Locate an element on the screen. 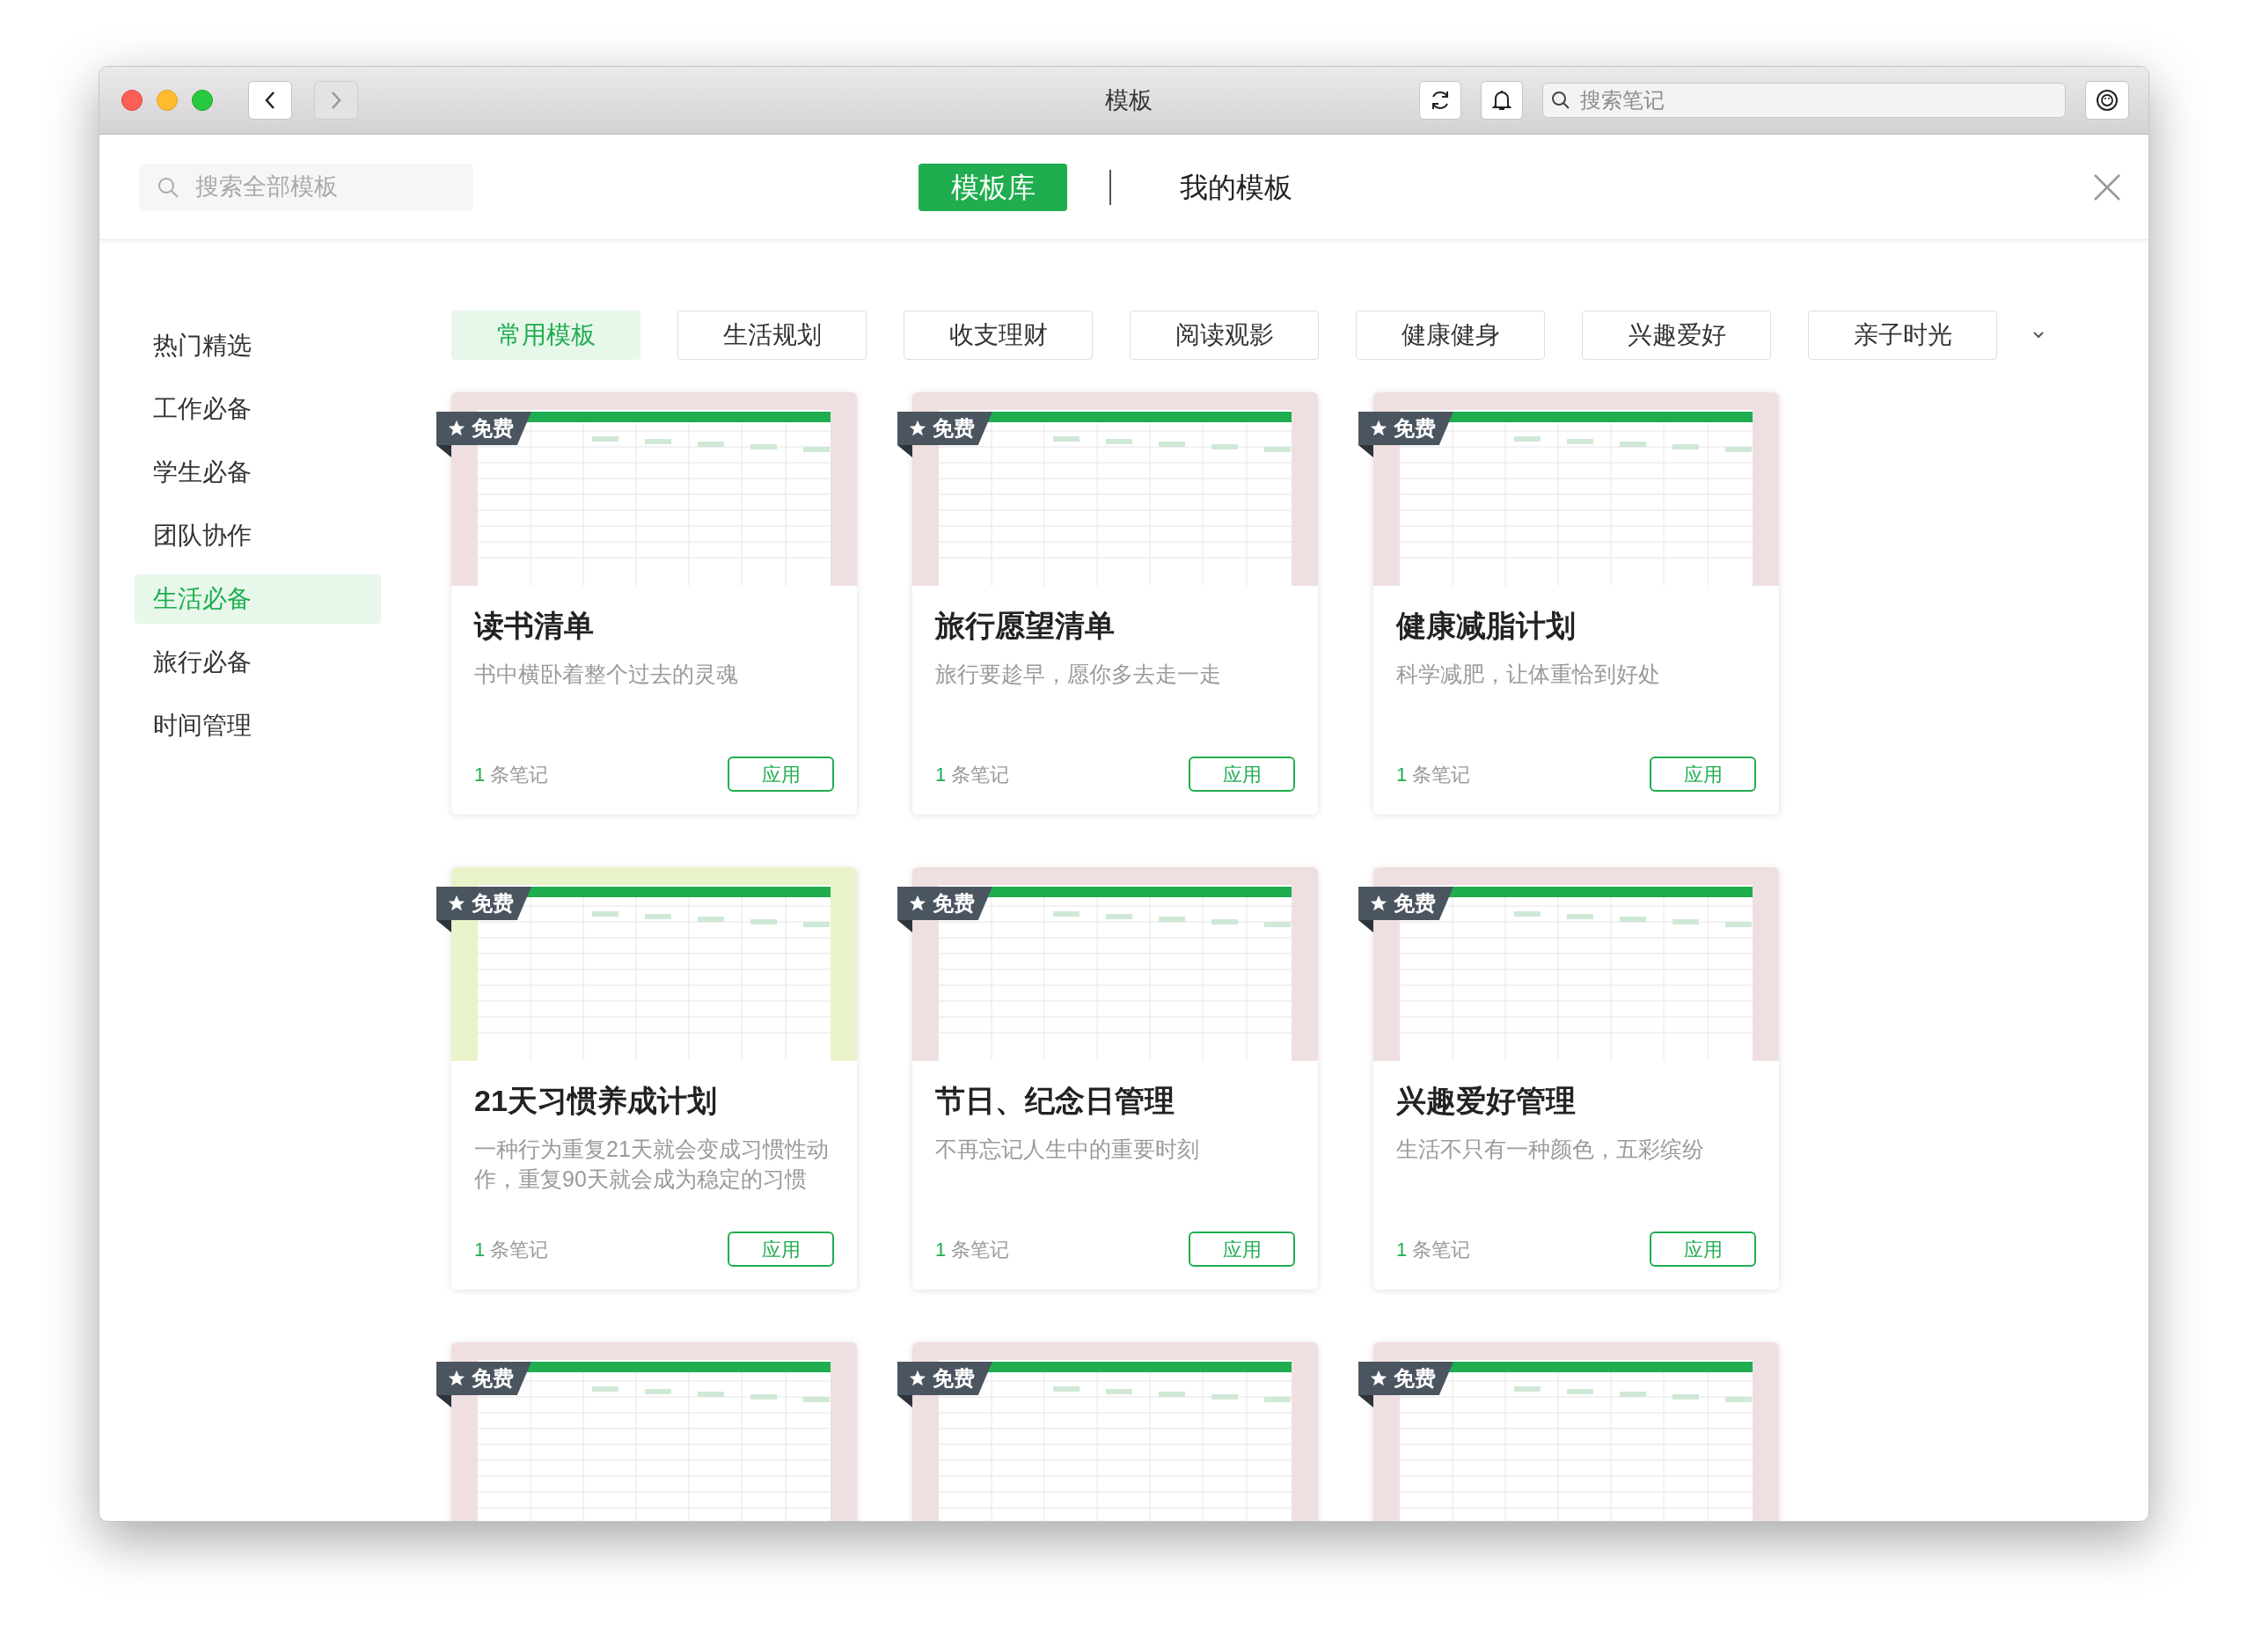  template-title: 21天习惯养成计划 is located at coordinates (596, 1101).